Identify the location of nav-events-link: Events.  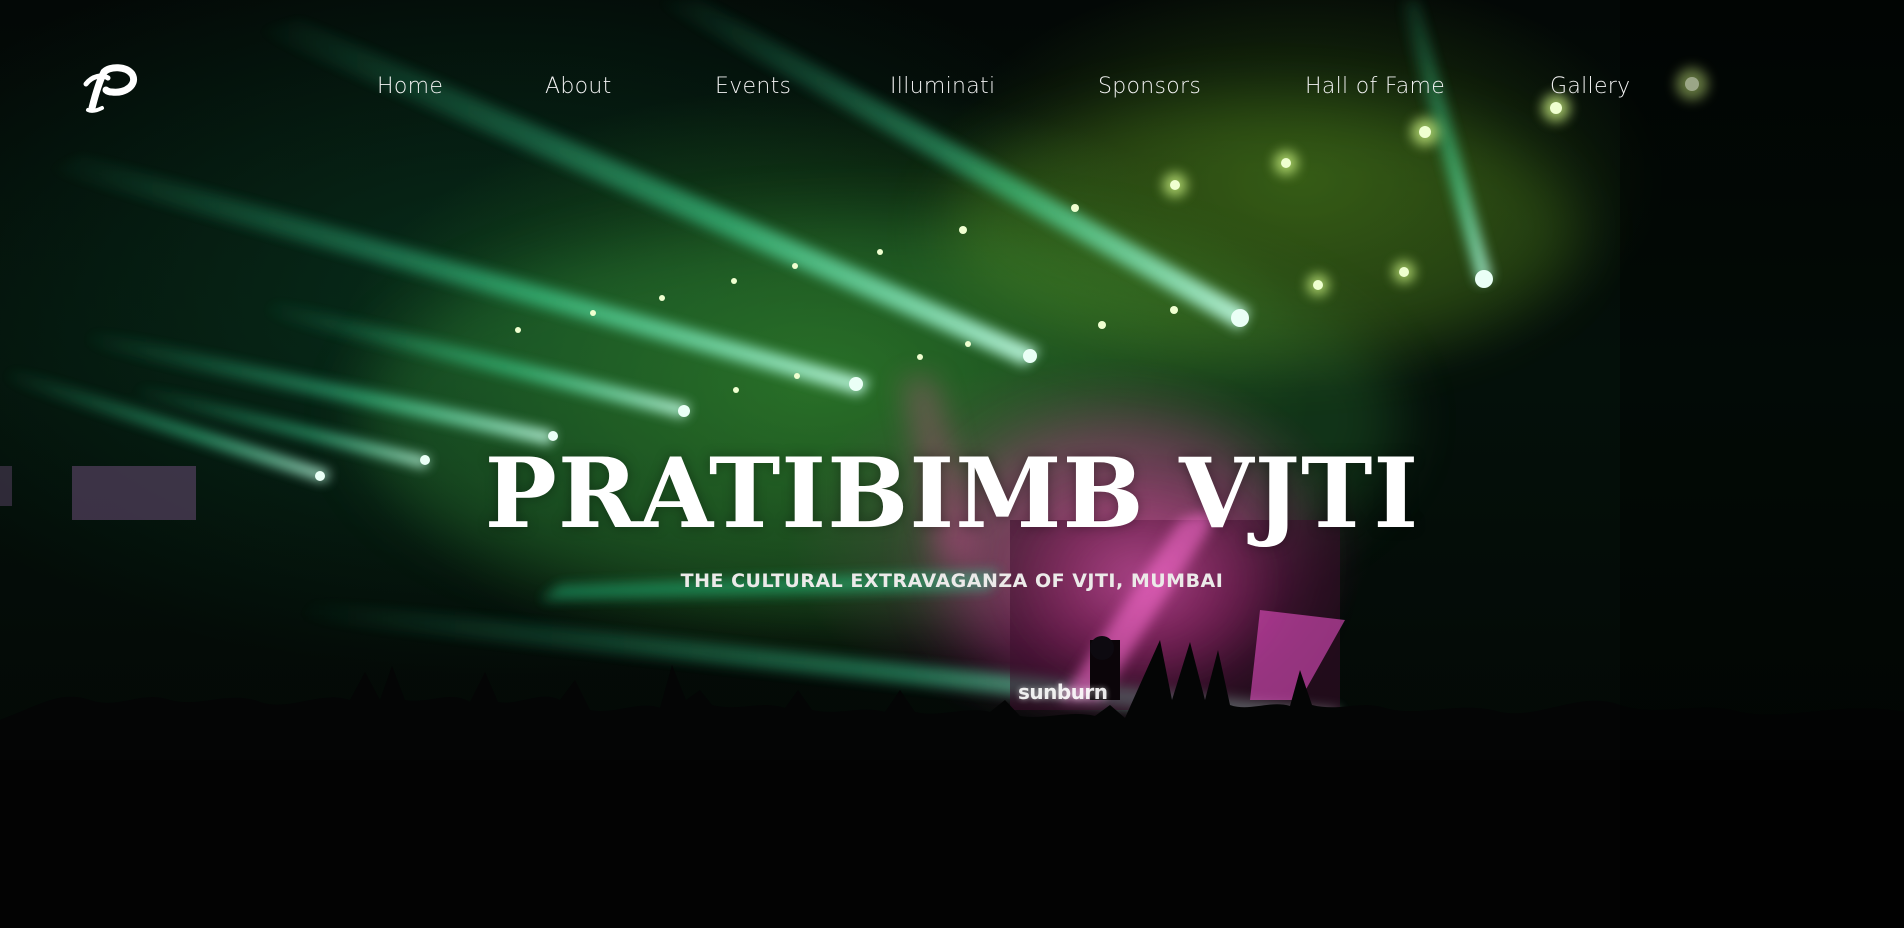
(753, 86).